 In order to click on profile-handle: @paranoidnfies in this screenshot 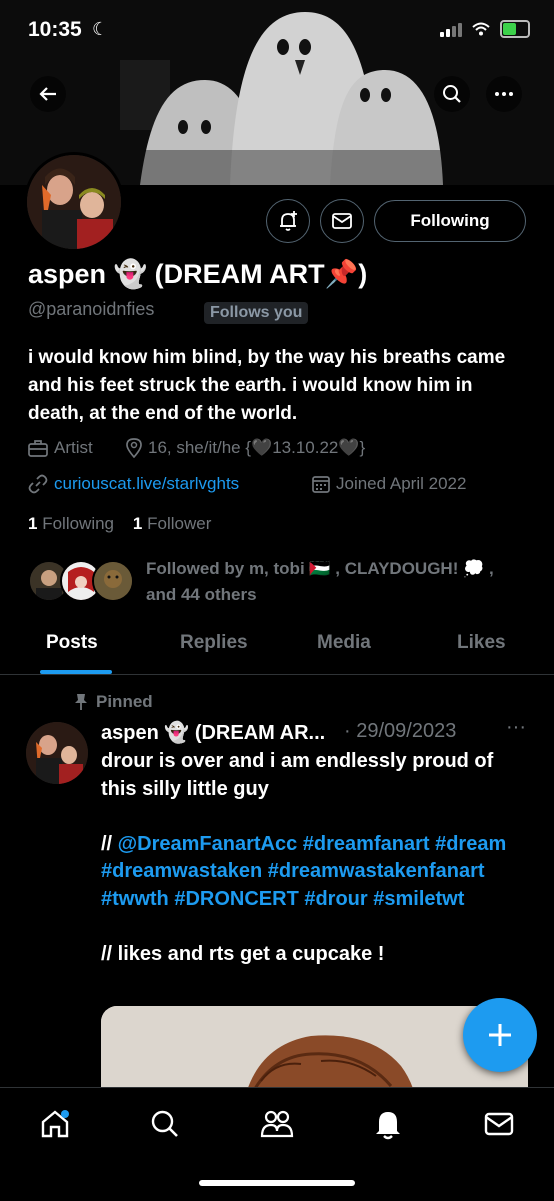, I will do `click(91, 309)`.